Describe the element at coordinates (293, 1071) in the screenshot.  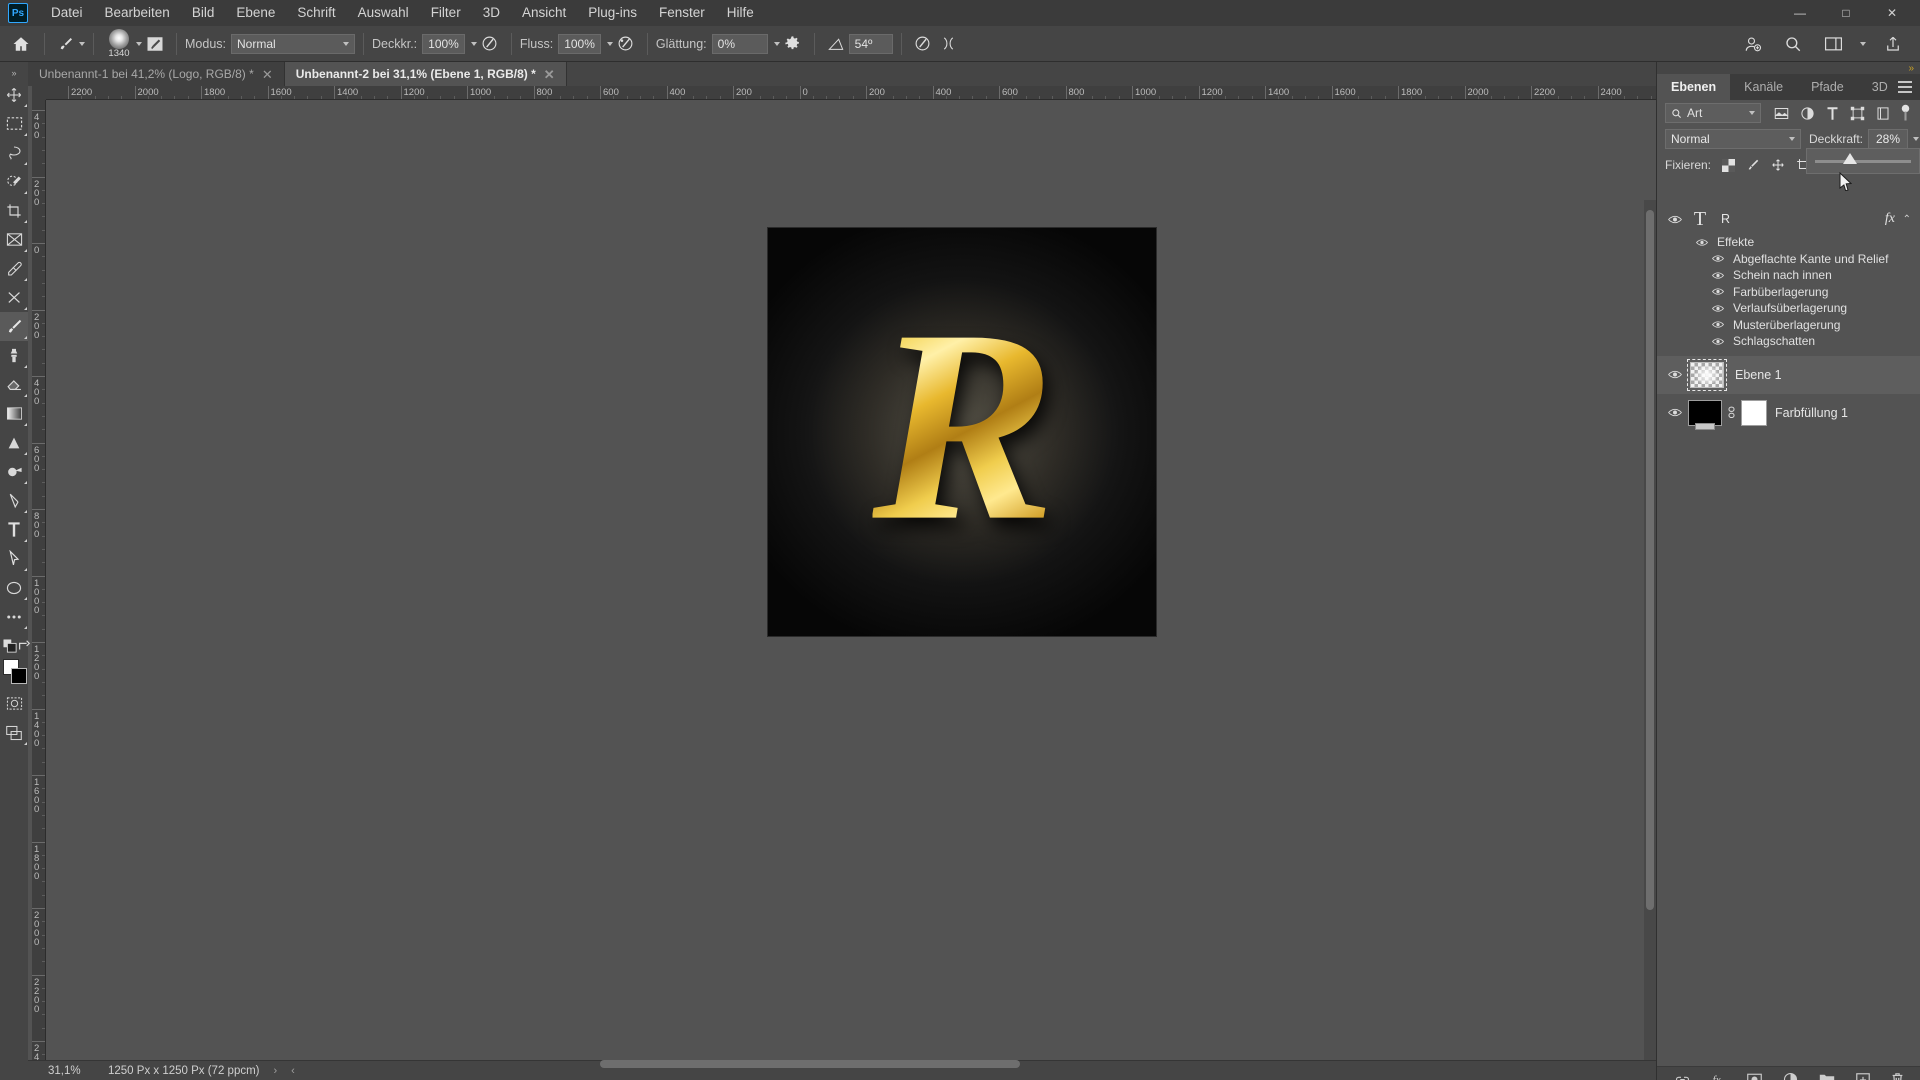
I see `status-prev-icon: ‹` at that location.